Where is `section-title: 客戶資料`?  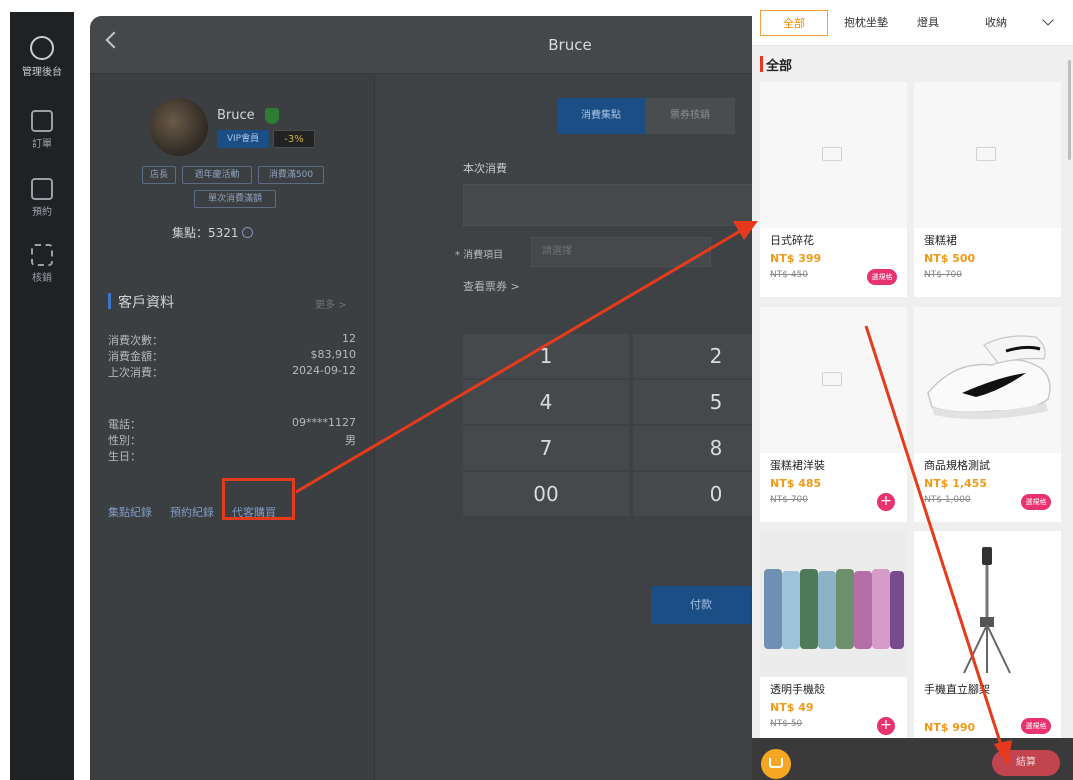 section-title: 客戶資料 is located at coordinates (146, 303).